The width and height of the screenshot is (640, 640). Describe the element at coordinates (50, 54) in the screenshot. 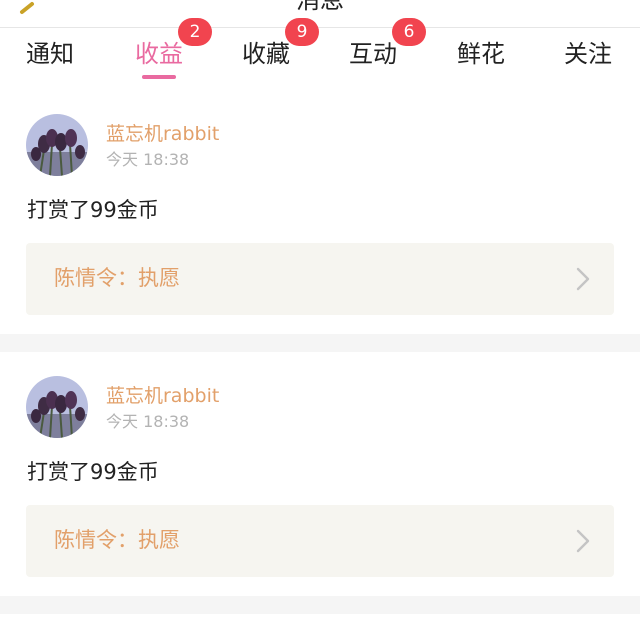

I see `tab-label: 通知` at that location.